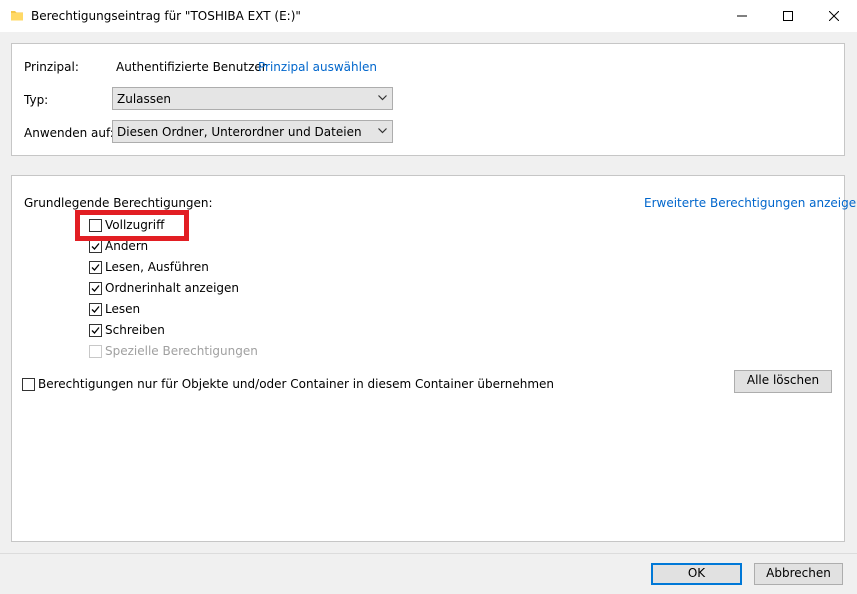 This screenshot has width=857, height=594. I want to click on permission-label: Lesen, Ausführen, so click(157, 267).